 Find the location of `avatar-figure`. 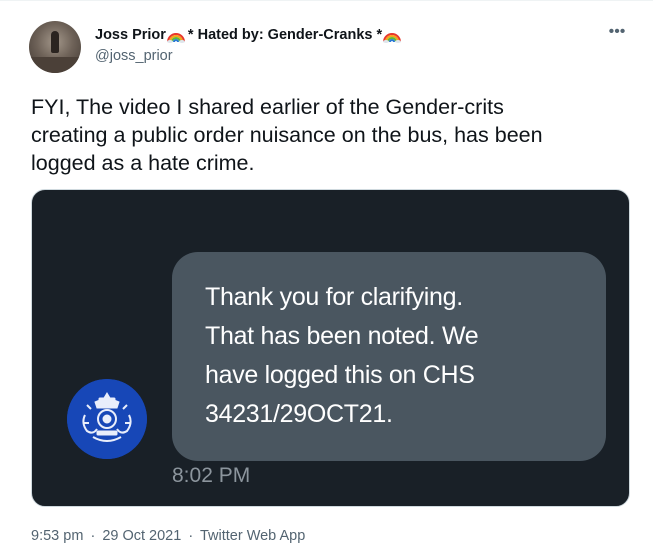

avatar-figure is located at coordinates (55, 42).